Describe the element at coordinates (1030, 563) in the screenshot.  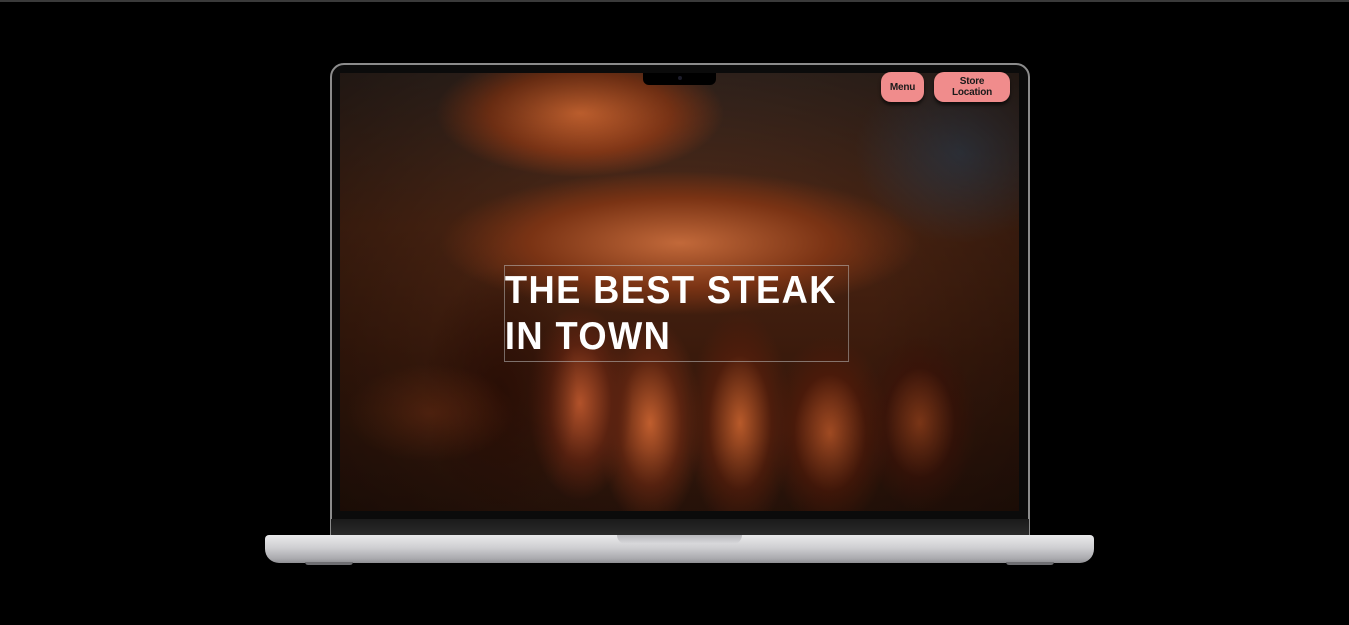
I see `laptop-foot-right` at that location.